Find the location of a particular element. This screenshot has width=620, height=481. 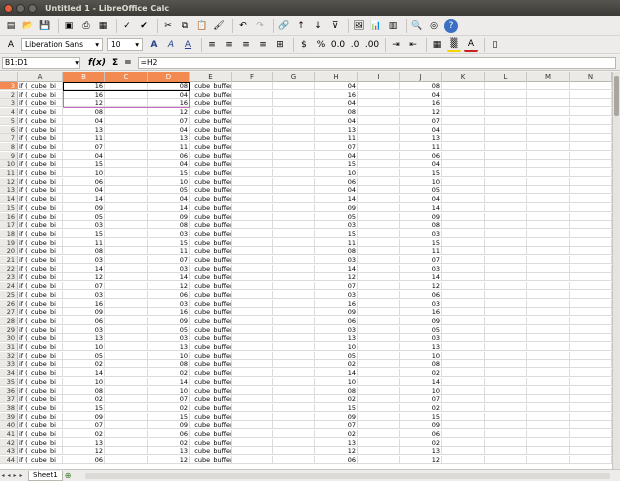

cell-d: 11 is located at coordinates (169, 251).